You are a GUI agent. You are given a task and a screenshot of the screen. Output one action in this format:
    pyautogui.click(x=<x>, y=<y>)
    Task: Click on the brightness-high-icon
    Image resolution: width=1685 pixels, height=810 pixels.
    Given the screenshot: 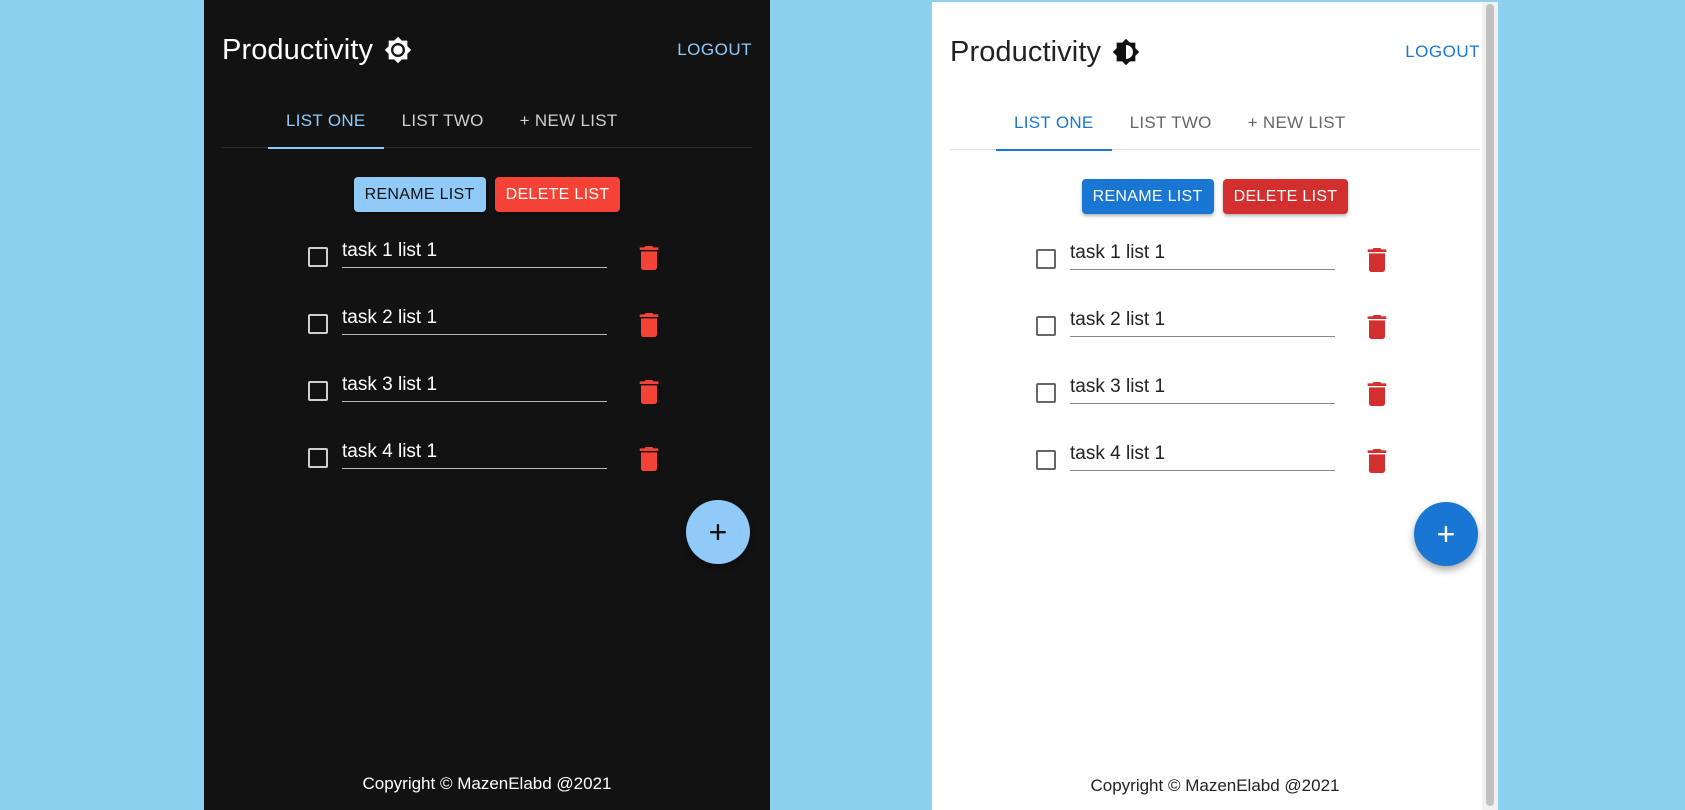 What is the action you would take?
    pyautogui.click(x=398, y=50)
    